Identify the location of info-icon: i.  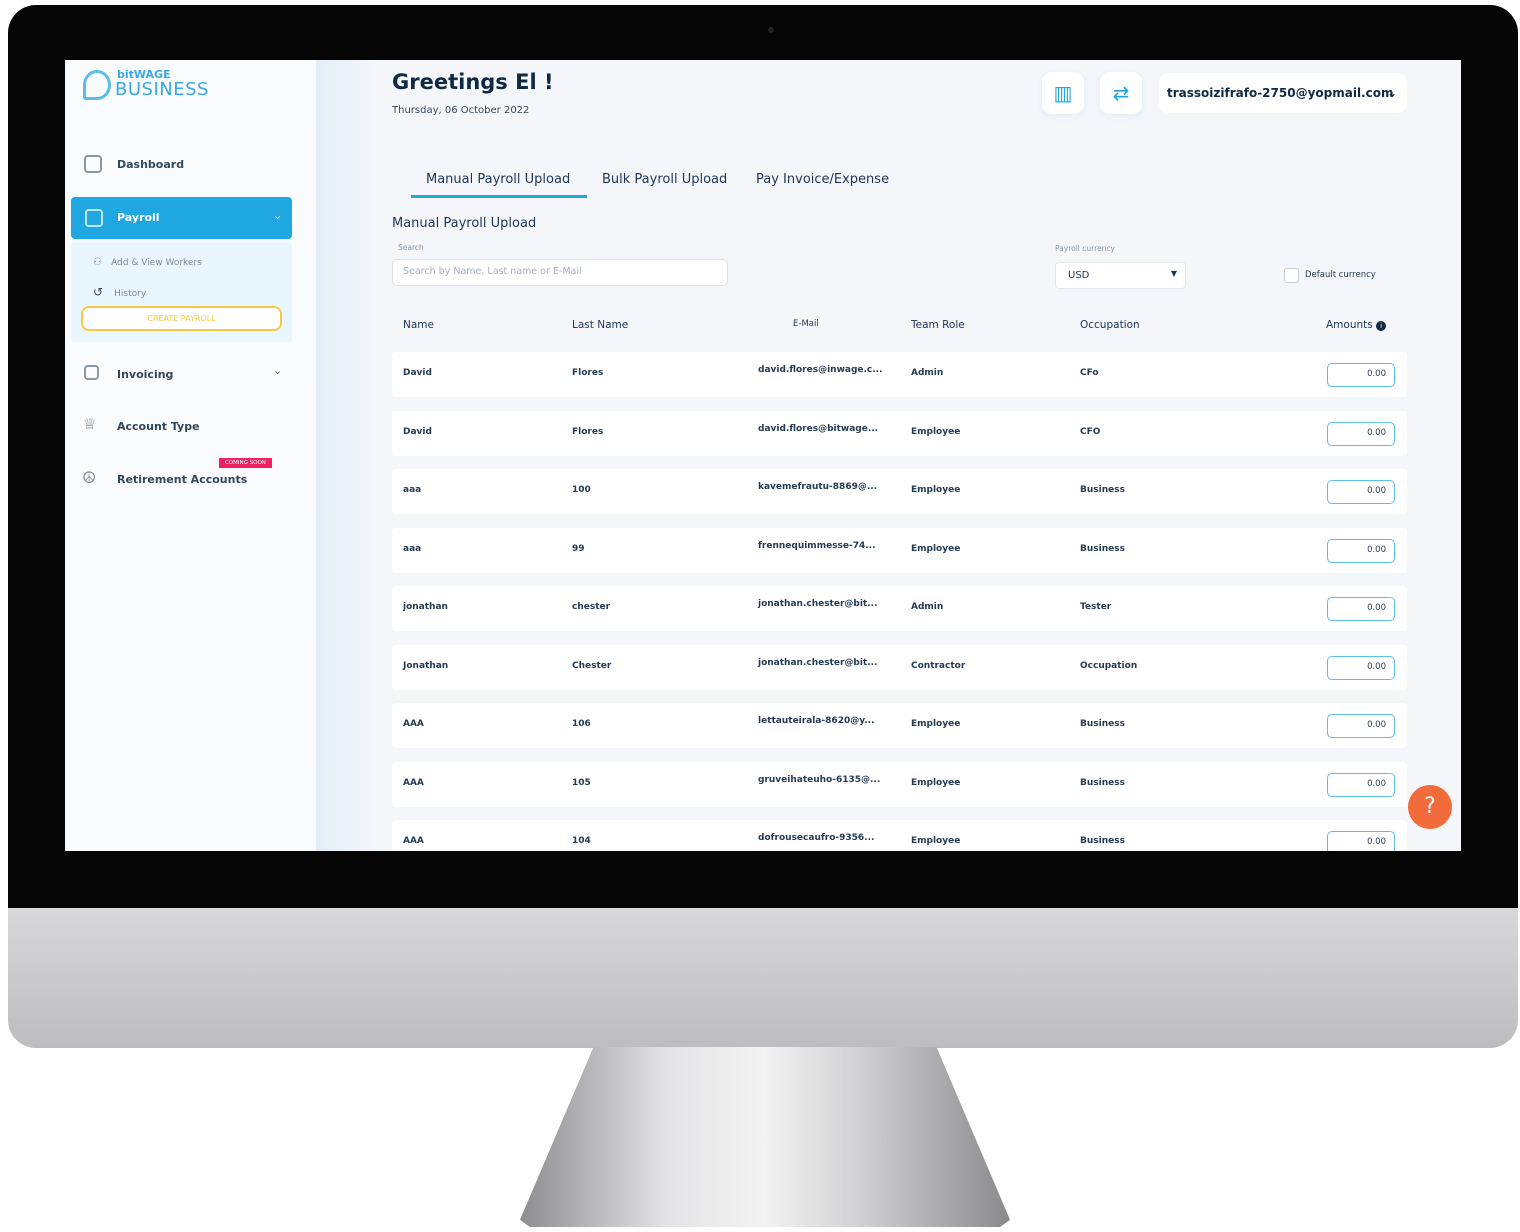
(1381, 326).